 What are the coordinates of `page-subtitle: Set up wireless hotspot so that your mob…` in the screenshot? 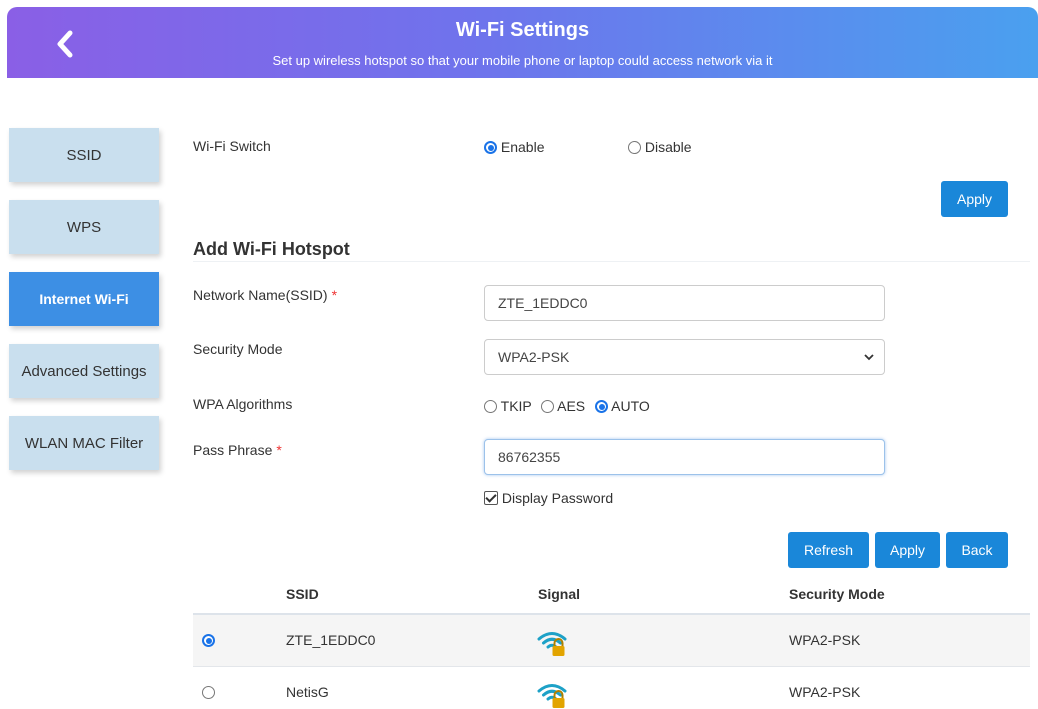 It's located at (522, 60).